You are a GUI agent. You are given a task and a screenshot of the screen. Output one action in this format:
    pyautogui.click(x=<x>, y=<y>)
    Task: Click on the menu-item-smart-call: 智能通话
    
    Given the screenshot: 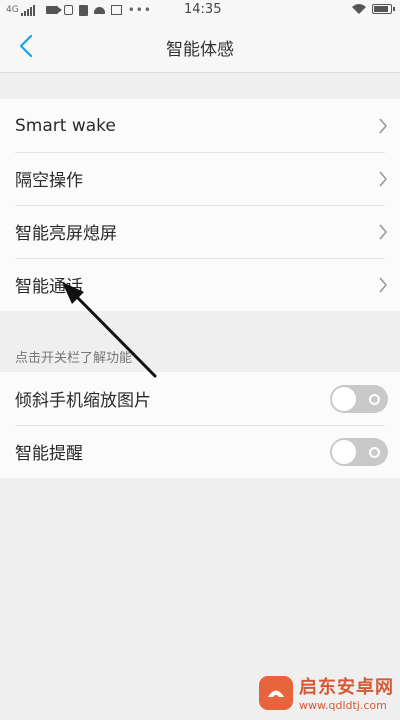 What is the action you would take?
    pyautogui.click(x=200, y=284)
    